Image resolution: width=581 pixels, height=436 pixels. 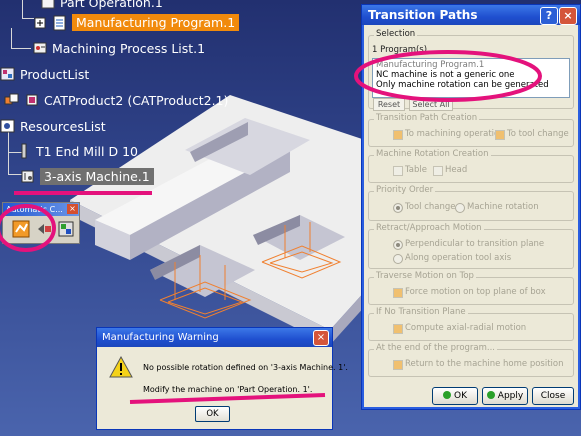 What do you see at coordinates (447, 395) in the screenshot?
I see `ok-icon` at bounding box center [447, 395].